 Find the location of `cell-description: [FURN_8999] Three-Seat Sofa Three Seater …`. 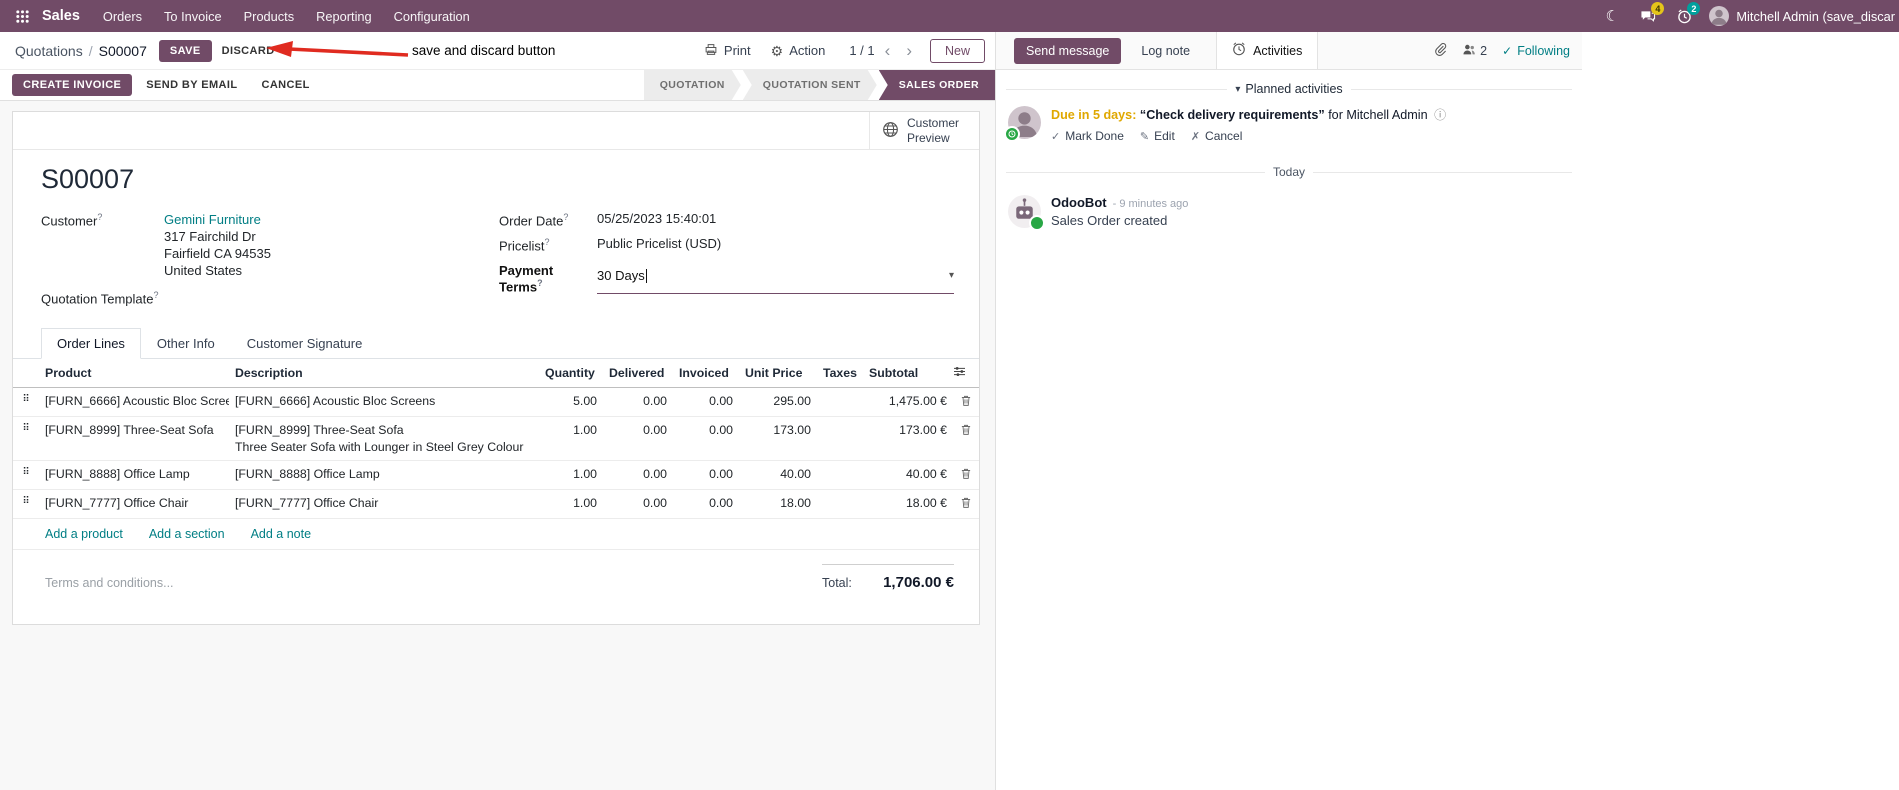

cell-description: [FURN_8999] Three-Seat Sofa Three Seater … is located at coordinates (384, 439).